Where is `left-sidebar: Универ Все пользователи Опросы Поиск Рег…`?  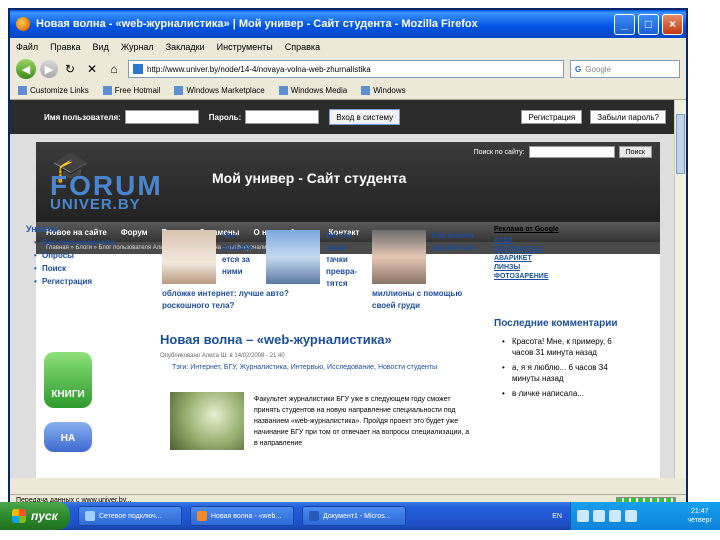 left-sidebar: Универ Все пользователи Опросы Поиск Рег… is located at coordinates (86, 257).